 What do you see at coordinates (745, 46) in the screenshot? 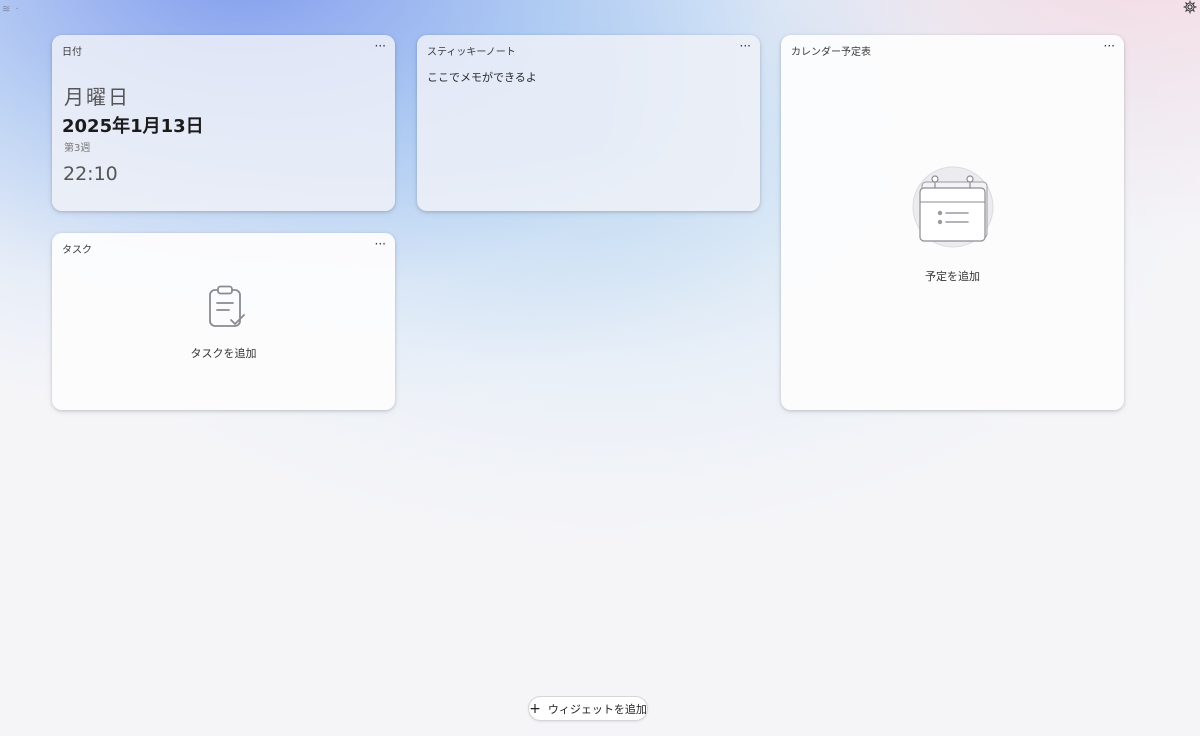
I see `sticky-note-widget-menu-button: ···` at bounding box center [745, 46].